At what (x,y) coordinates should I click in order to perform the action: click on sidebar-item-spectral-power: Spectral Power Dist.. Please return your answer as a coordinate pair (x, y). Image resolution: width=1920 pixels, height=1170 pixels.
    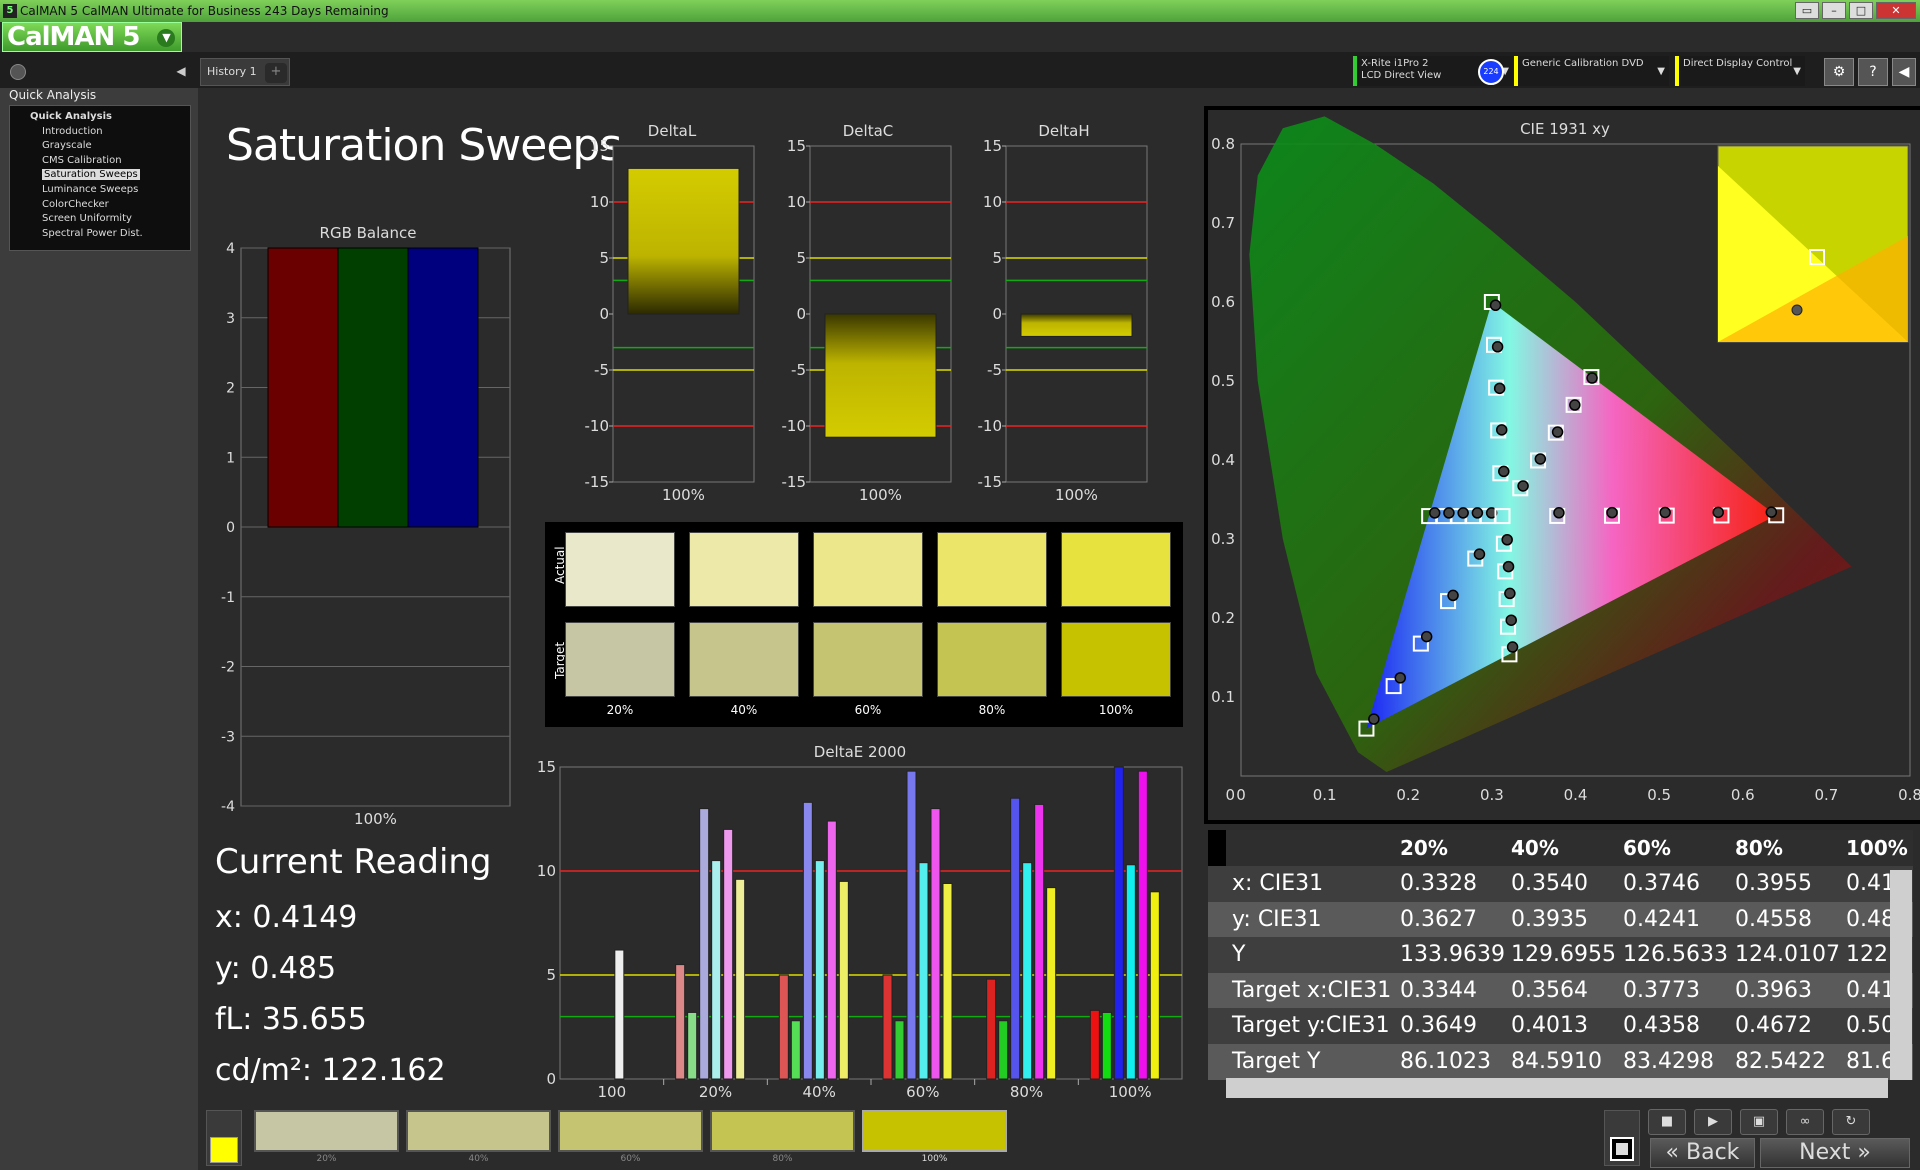
    Looking at the image, I should click on (100, 234).